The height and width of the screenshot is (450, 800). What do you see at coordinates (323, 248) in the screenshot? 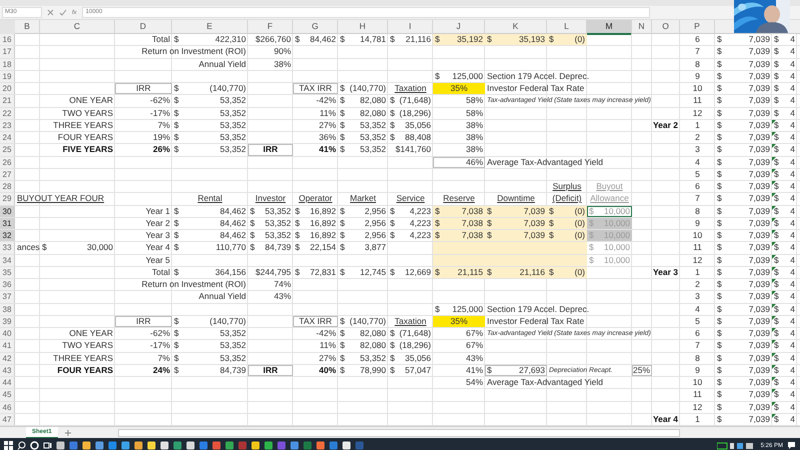
I see `cell-value: 22,154` at bounding box center [323, 248].